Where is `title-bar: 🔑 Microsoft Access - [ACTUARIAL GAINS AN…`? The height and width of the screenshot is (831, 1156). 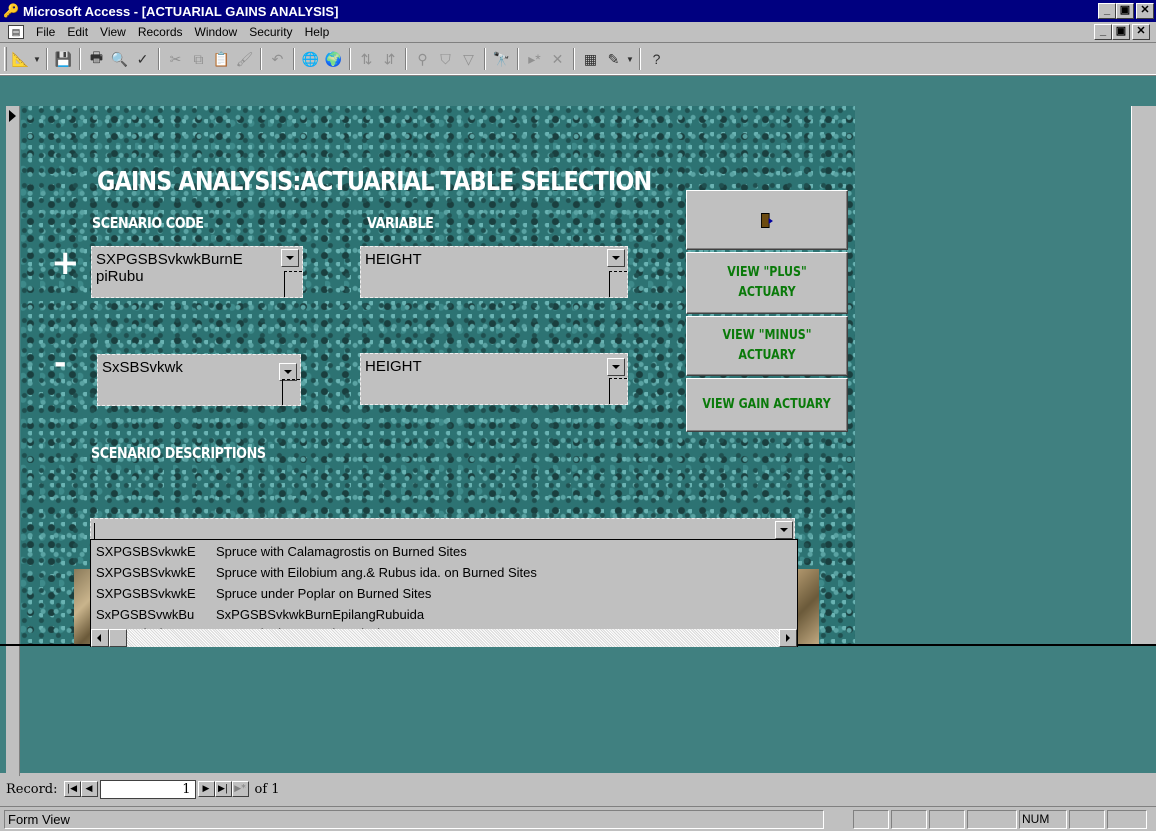 title-bar: 🔑 Microsoft Access - [ACTUARIAL GAINS AN… is located at coordinates (578, 11).